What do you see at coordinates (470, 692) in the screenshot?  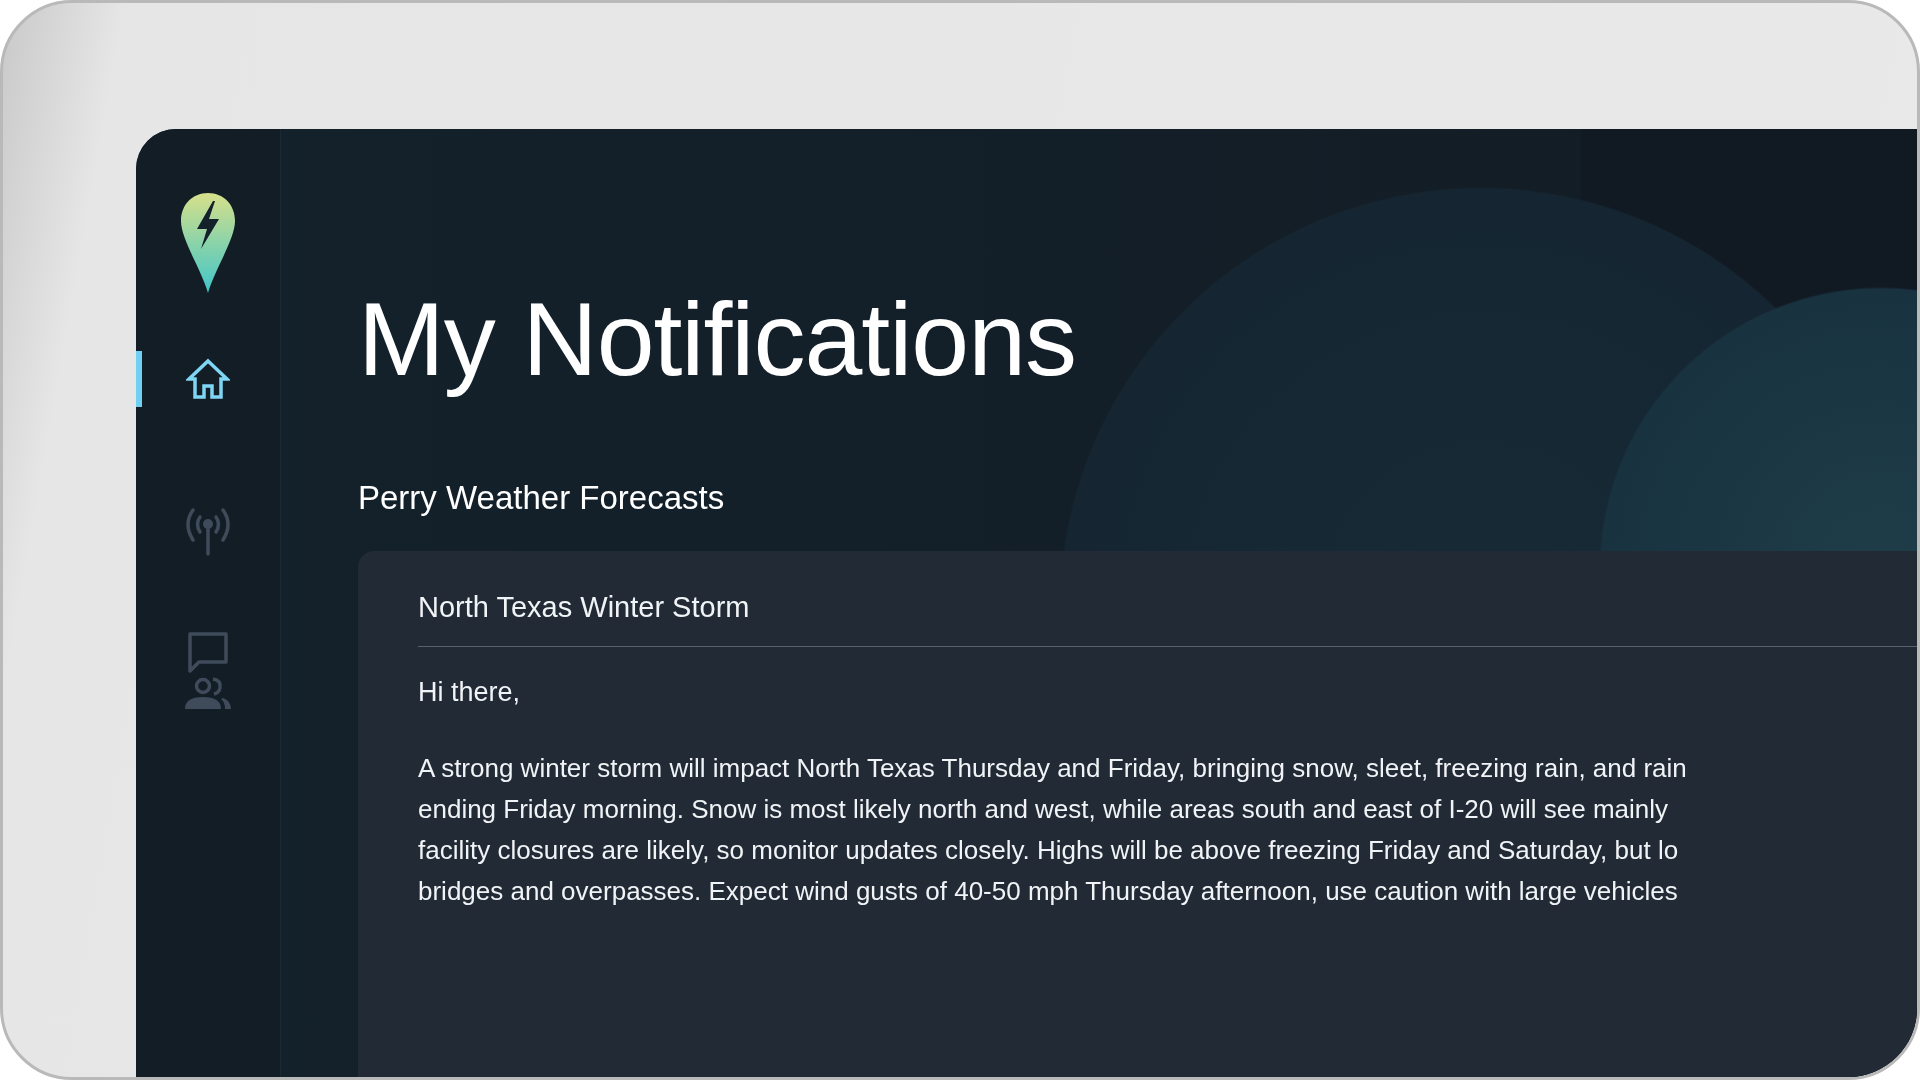 I see `greeting-text: Hi there,` at bounding box center [470, 692].